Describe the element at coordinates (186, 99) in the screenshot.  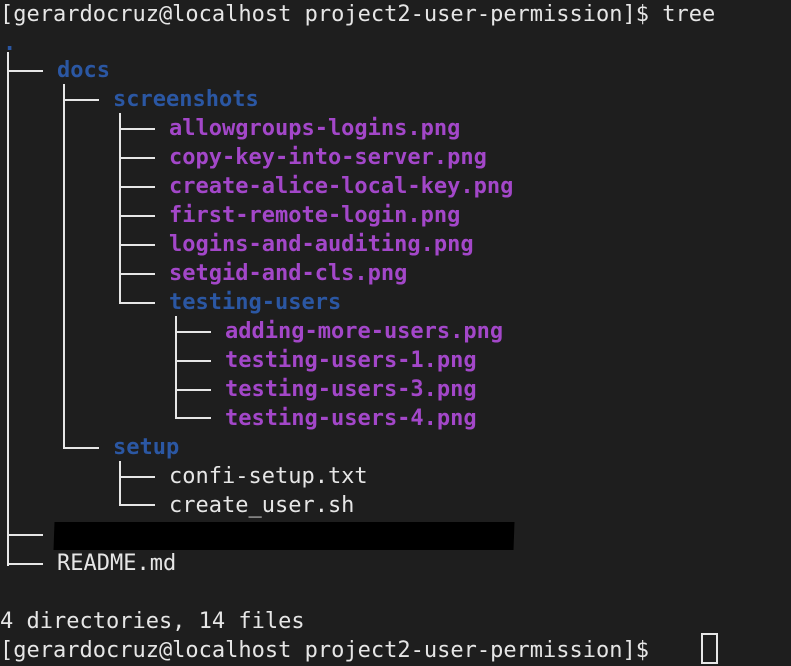
I see `tree-dir-screenshots: screenshots` at that location.